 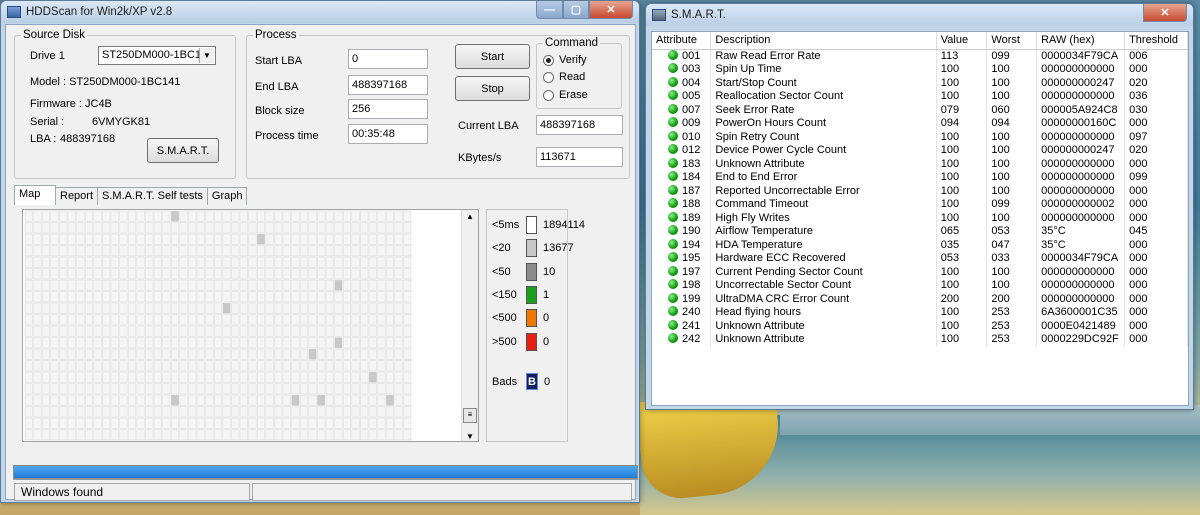 What do you see at coordinates (470, 436) in the screenshot?
I see `scroll-down-icon: ▼` at bounding box center [470, 436].